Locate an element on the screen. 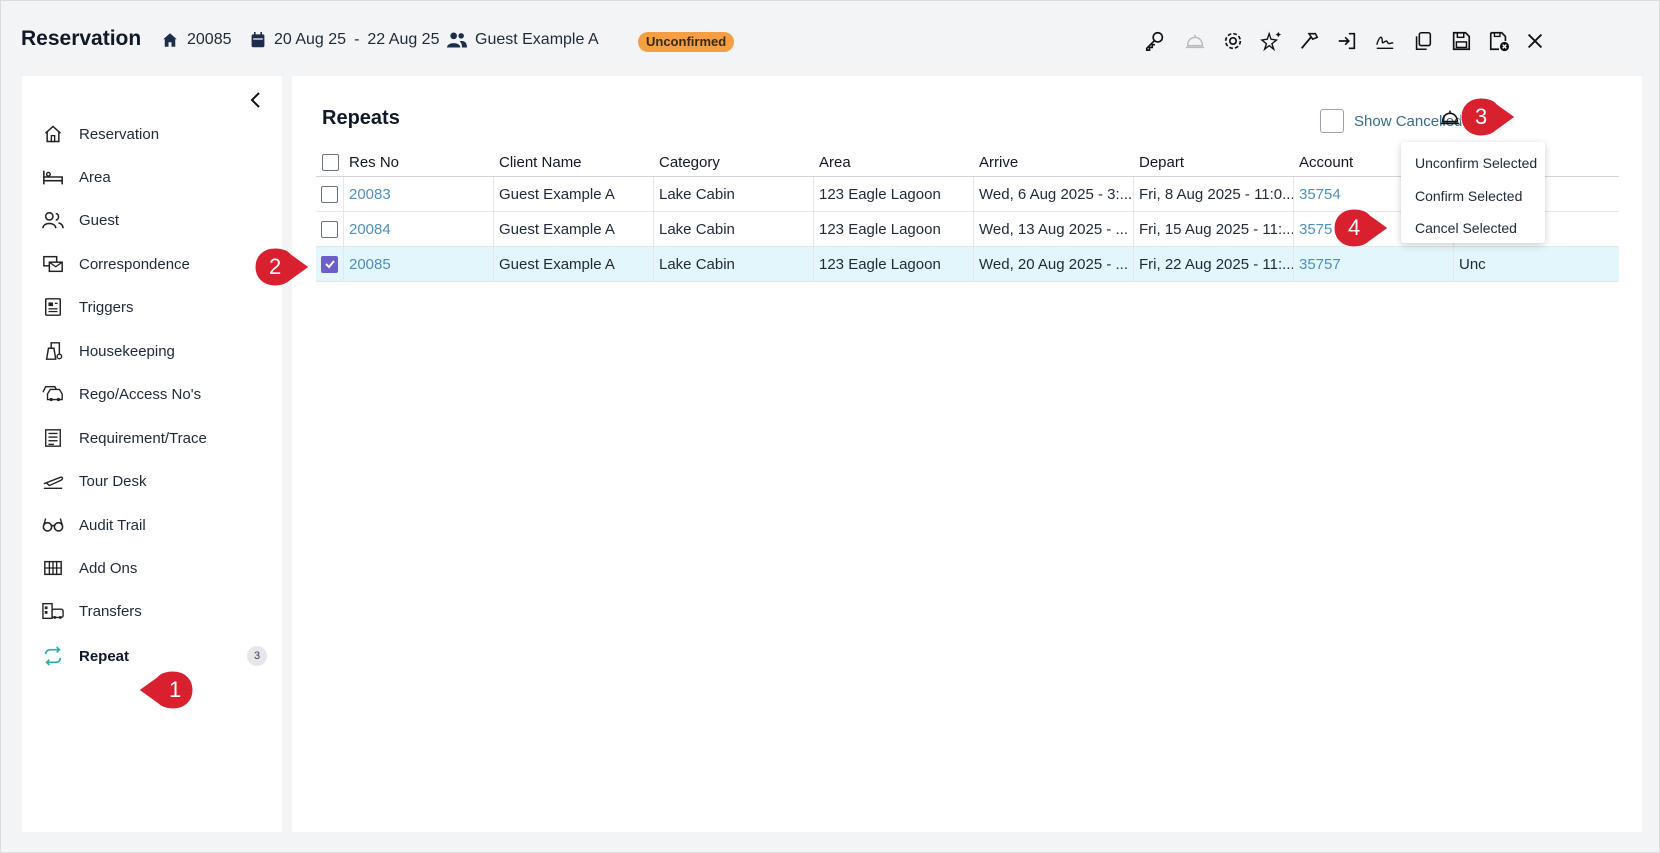  checkbox is located at coordinates (1332, 121).